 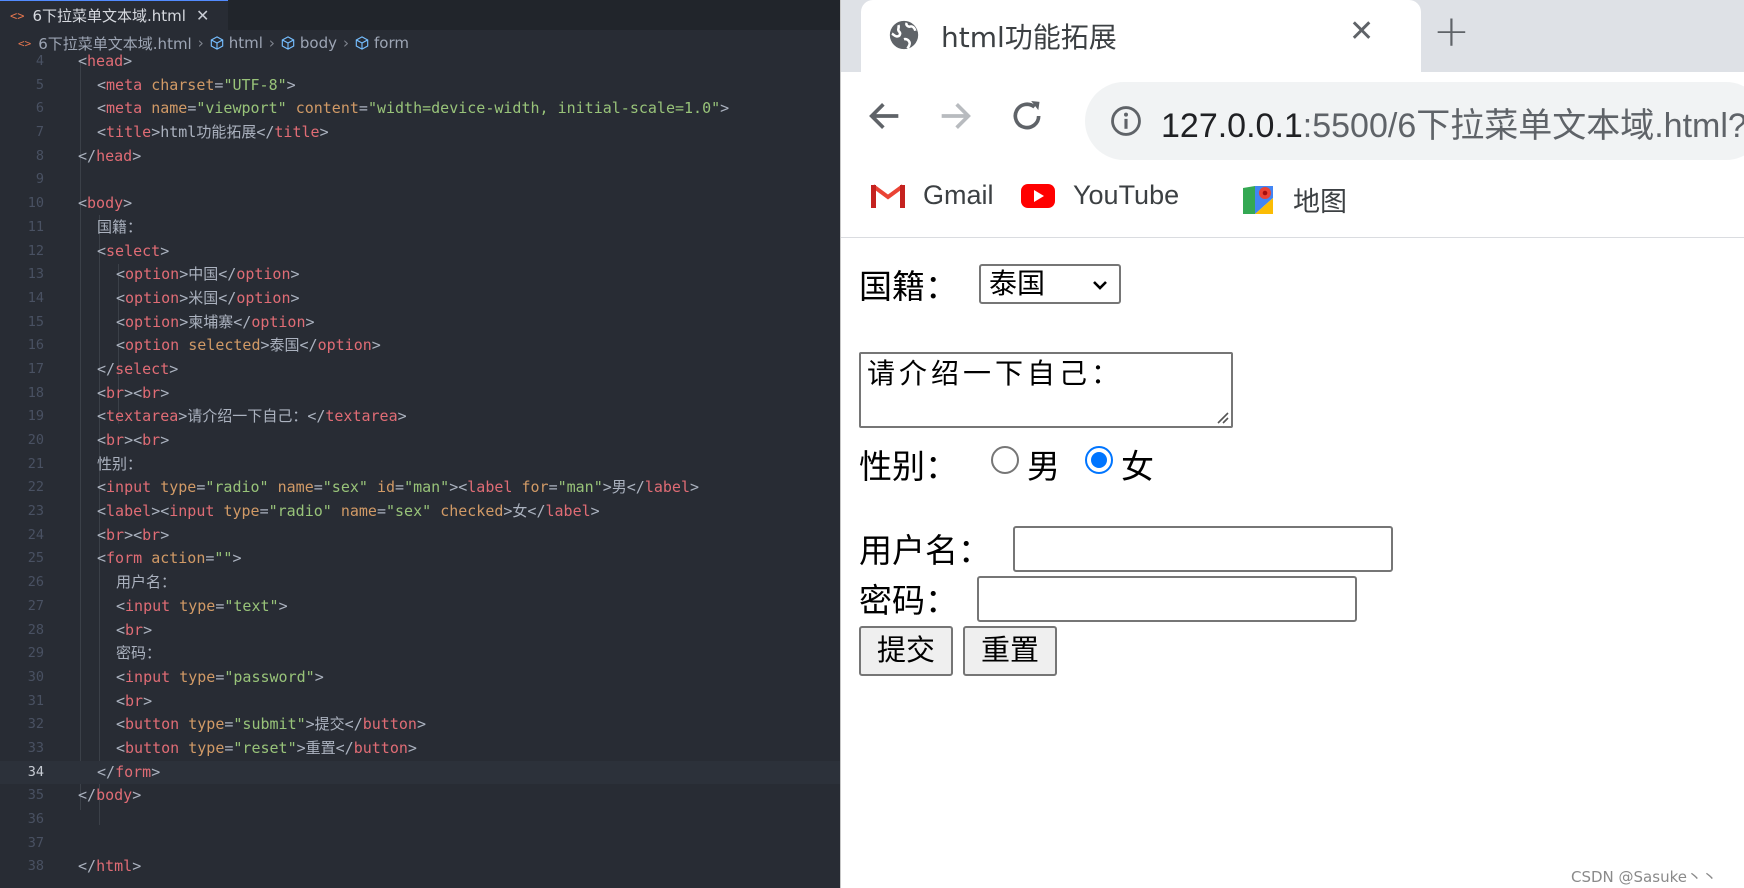 I want to click on code-token: name, so click(x=358, y=511).